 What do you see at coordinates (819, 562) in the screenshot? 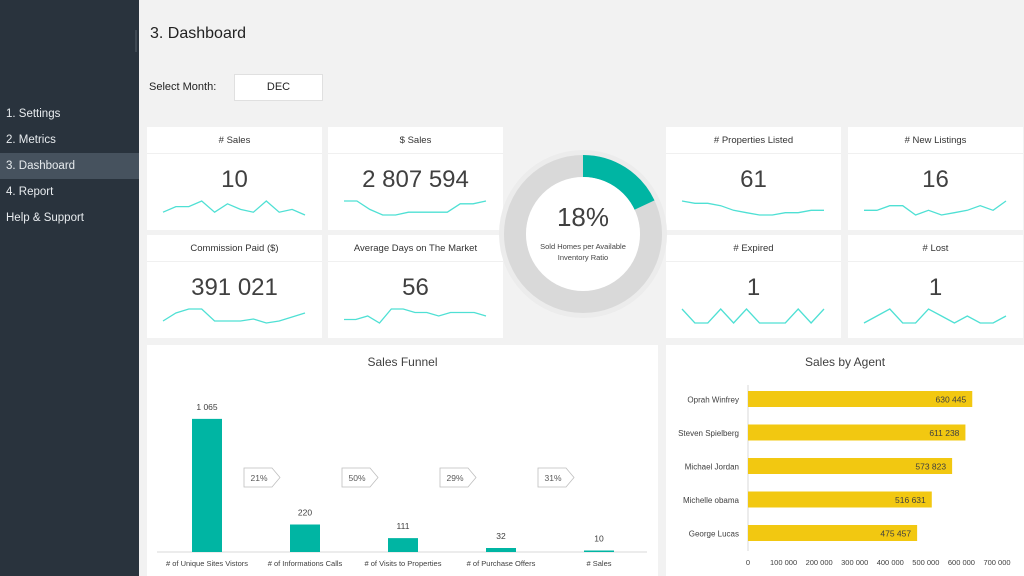
I see `agent-x-tick-label: 200 000` at bounding box center [819, 562].